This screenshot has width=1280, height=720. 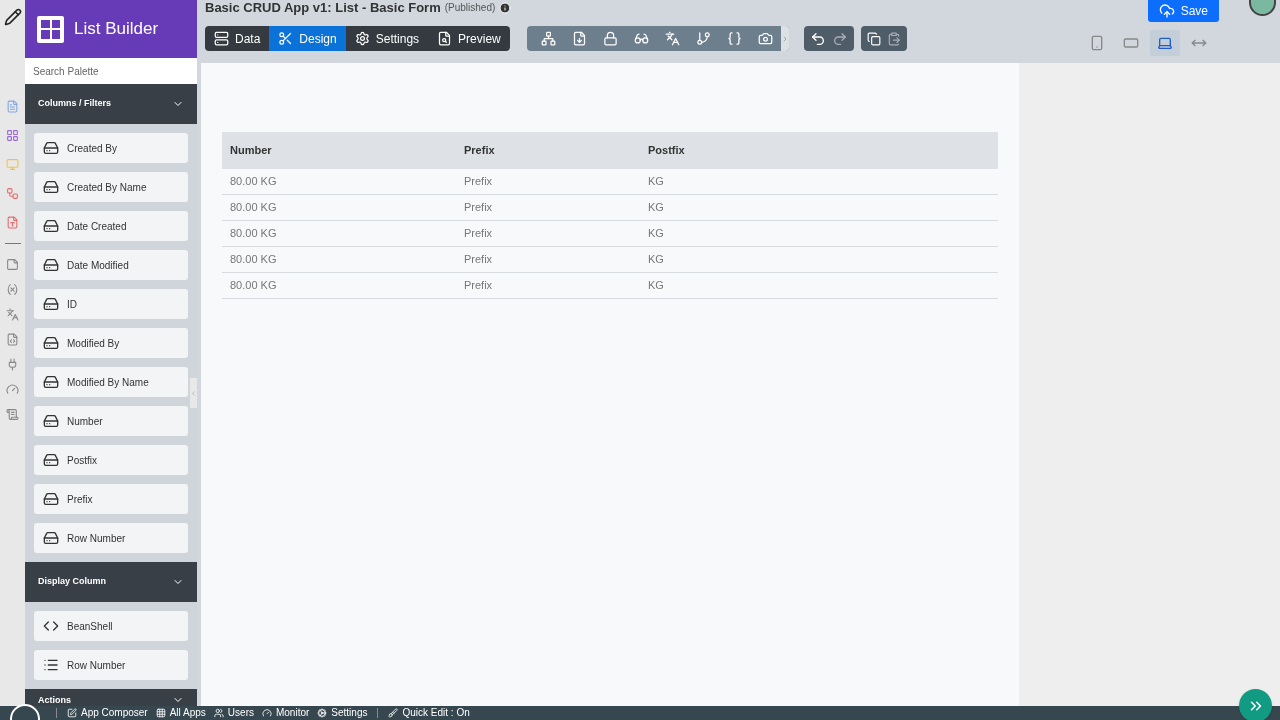 I want to click on bottom-bar-link: Quick Edit : On, so click(x=429, y=713).